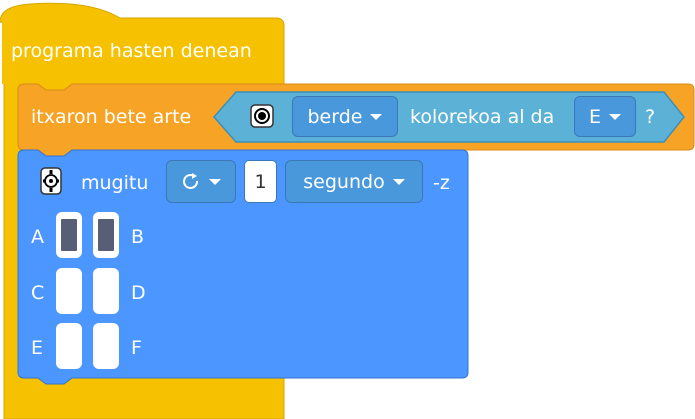 The width and height of the screenshot is (695, 419). I want to click on motor-slot-b, so click(106, 235).